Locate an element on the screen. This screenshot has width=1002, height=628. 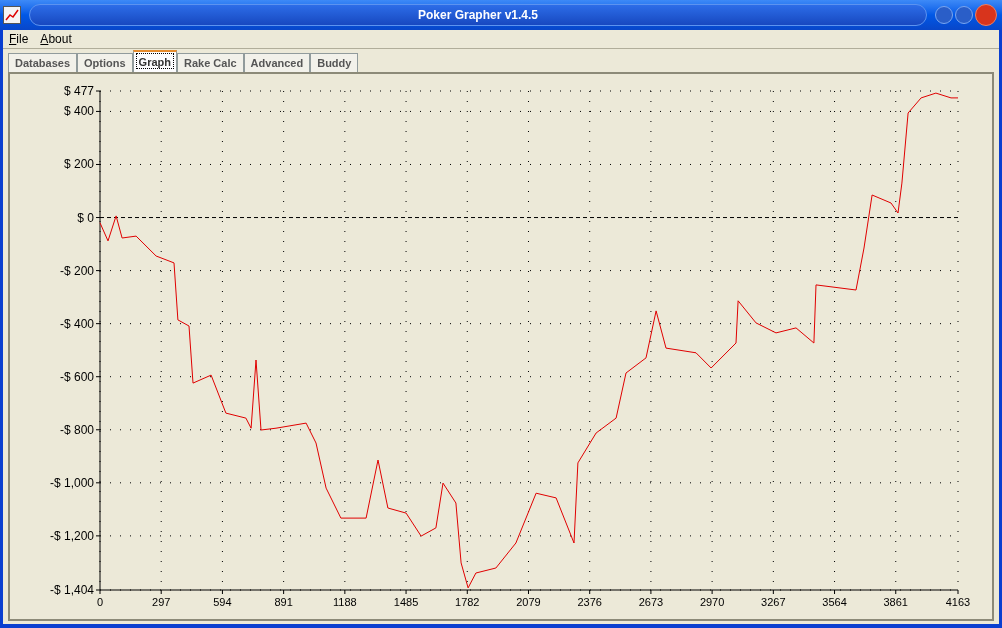
y-axis-label: -$ 600 is located at coordinates (76, 376).